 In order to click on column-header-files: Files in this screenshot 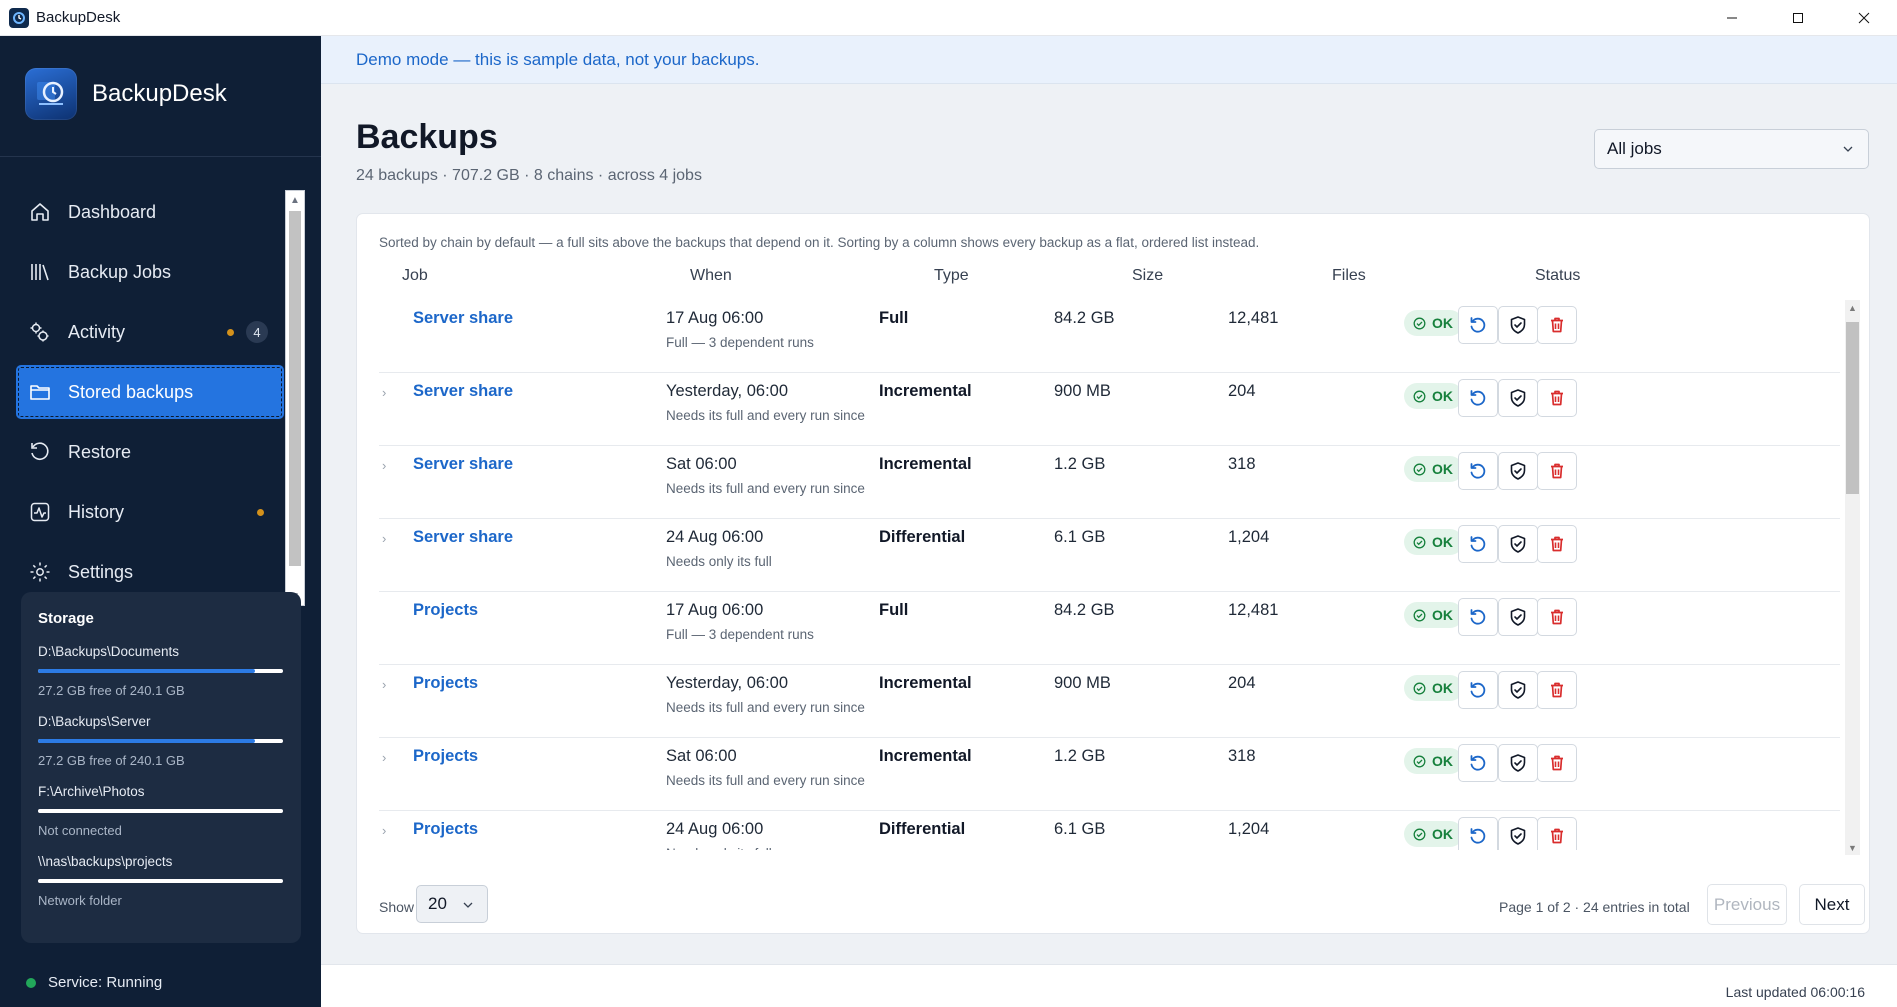, I will do `click(1349, 276)`.